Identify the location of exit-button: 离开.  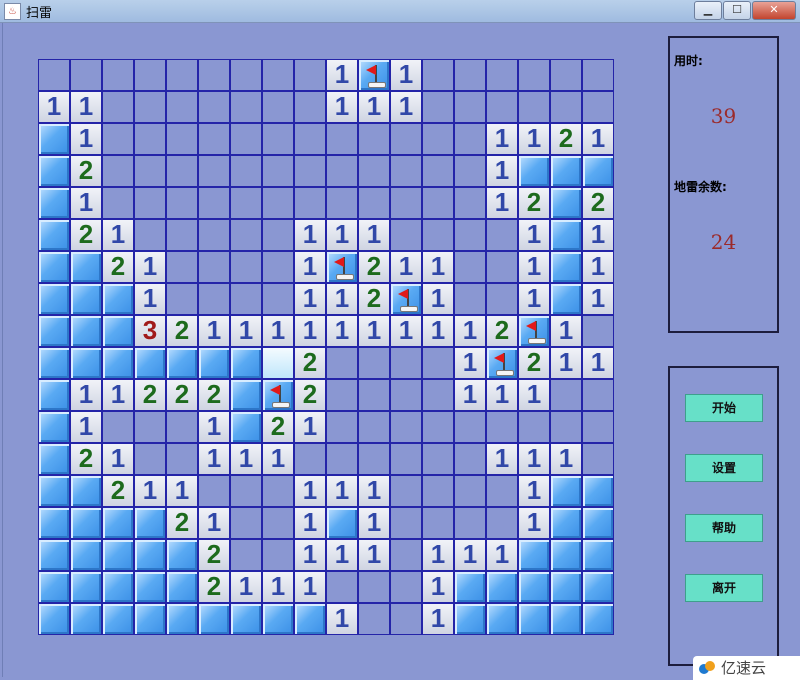
(724, 588).